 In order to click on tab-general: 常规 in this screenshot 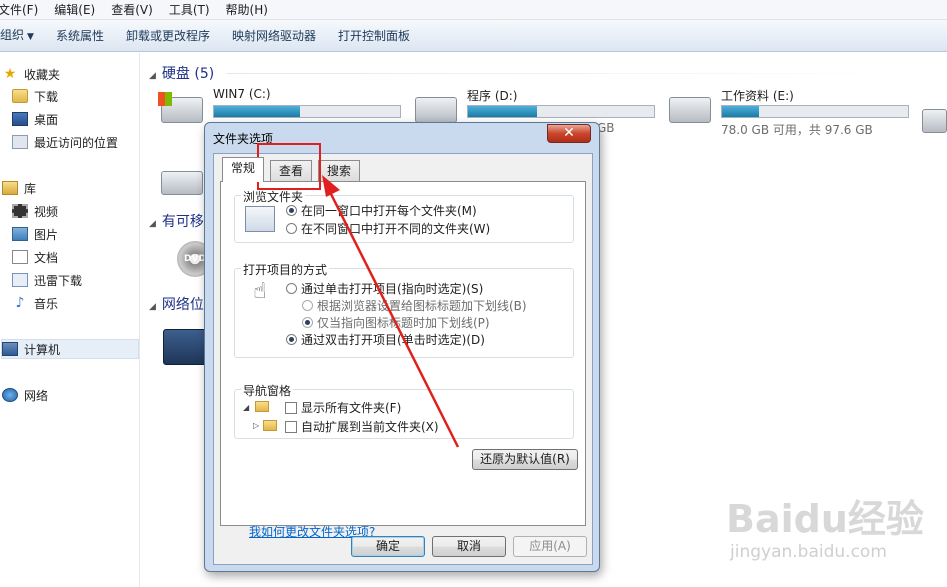, I will do `click(243, 169)`.